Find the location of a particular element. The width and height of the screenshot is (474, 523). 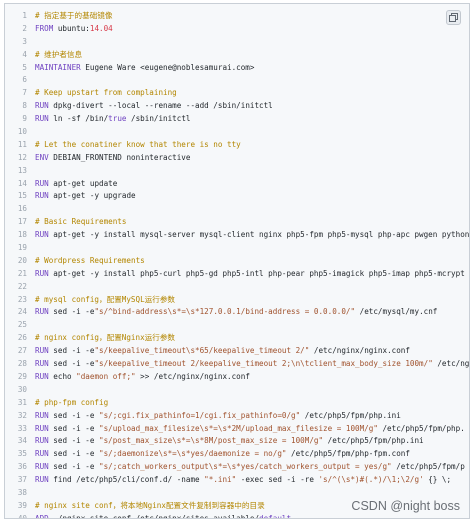

line-text: # Wordpress Requirements is located at coordinates (252, 261).